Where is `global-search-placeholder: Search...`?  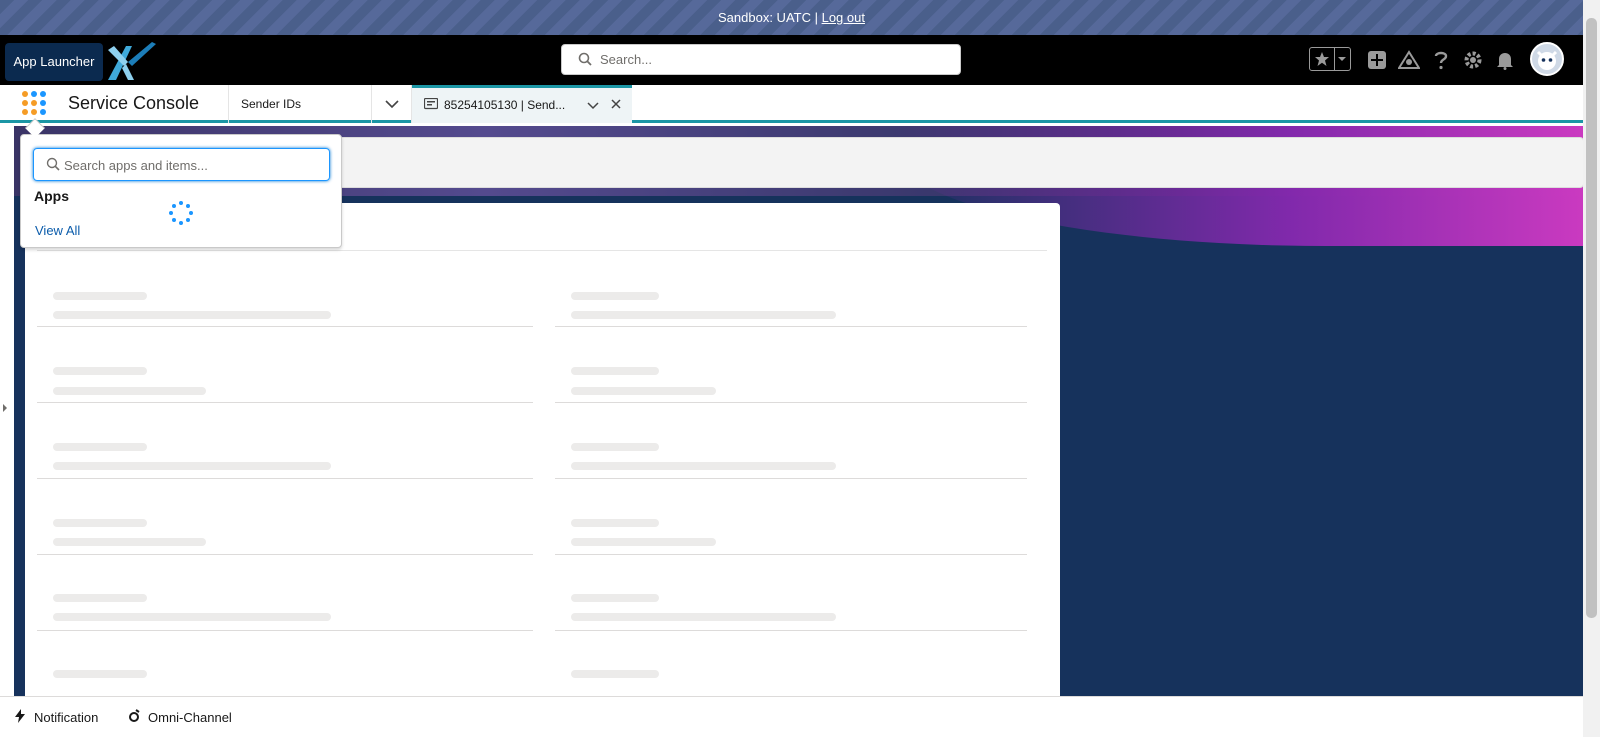
global-search-placeholder: Search... is located at coordinates (626, 59).